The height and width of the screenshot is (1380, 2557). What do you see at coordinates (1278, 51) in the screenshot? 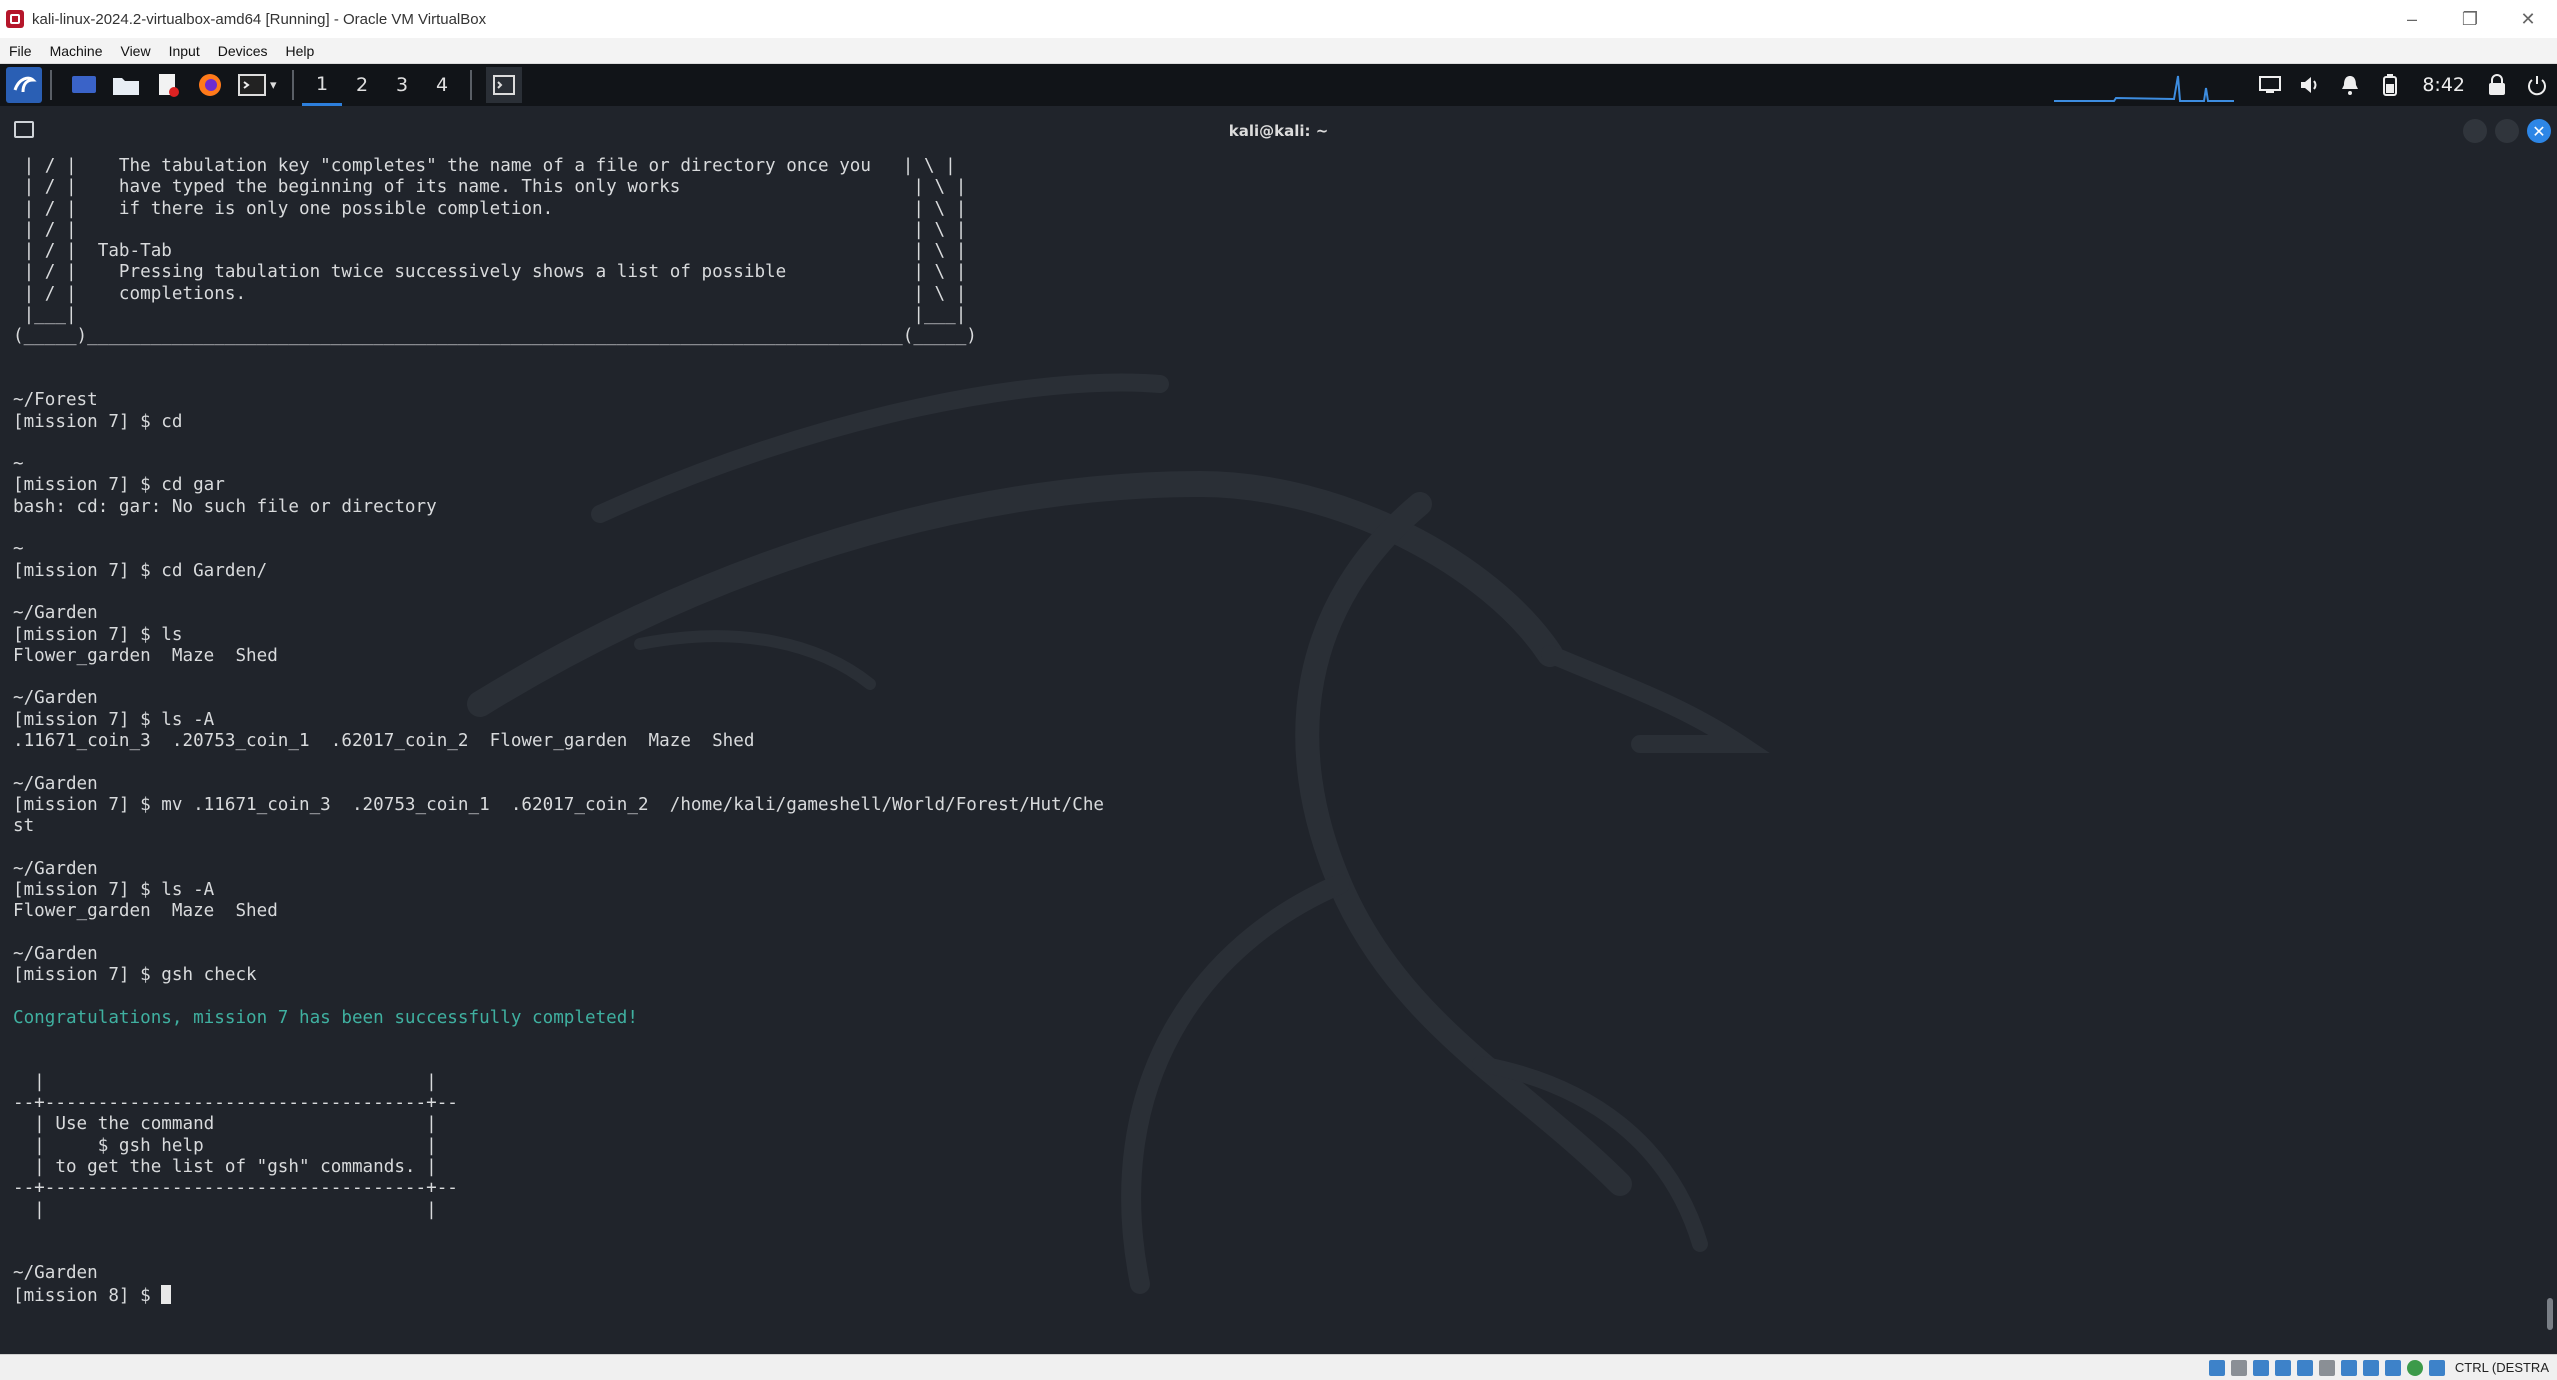
I see `virtualbox-menu-bar: File Machine View Input Devices Help` at bounding box center [1278, 51].